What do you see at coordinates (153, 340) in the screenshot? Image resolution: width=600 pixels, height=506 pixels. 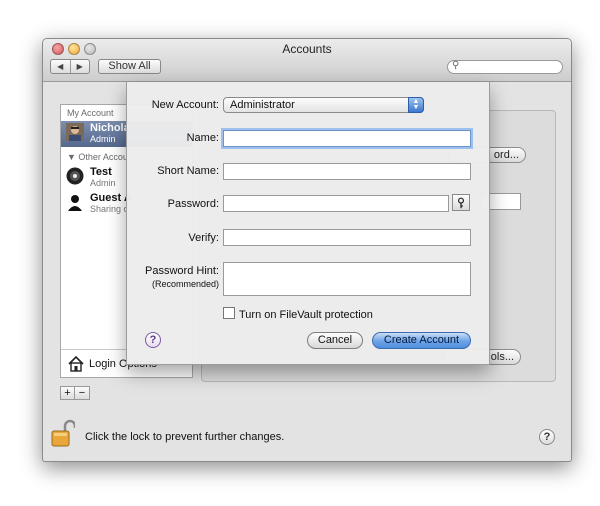 I see `sheet-help-button: ?` at bounding box center [153, 340].